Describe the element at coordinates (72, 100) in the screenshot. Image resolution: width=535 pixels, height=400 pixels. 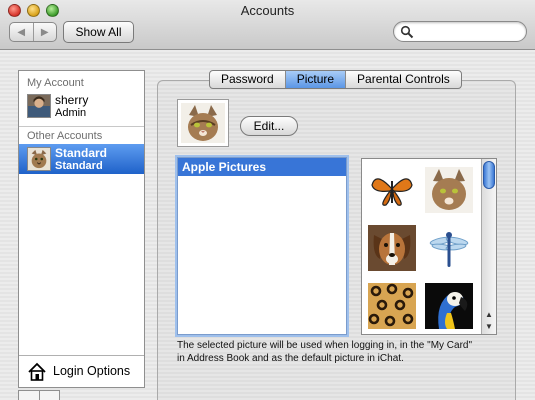
I see `account-name: sherry` at that location.